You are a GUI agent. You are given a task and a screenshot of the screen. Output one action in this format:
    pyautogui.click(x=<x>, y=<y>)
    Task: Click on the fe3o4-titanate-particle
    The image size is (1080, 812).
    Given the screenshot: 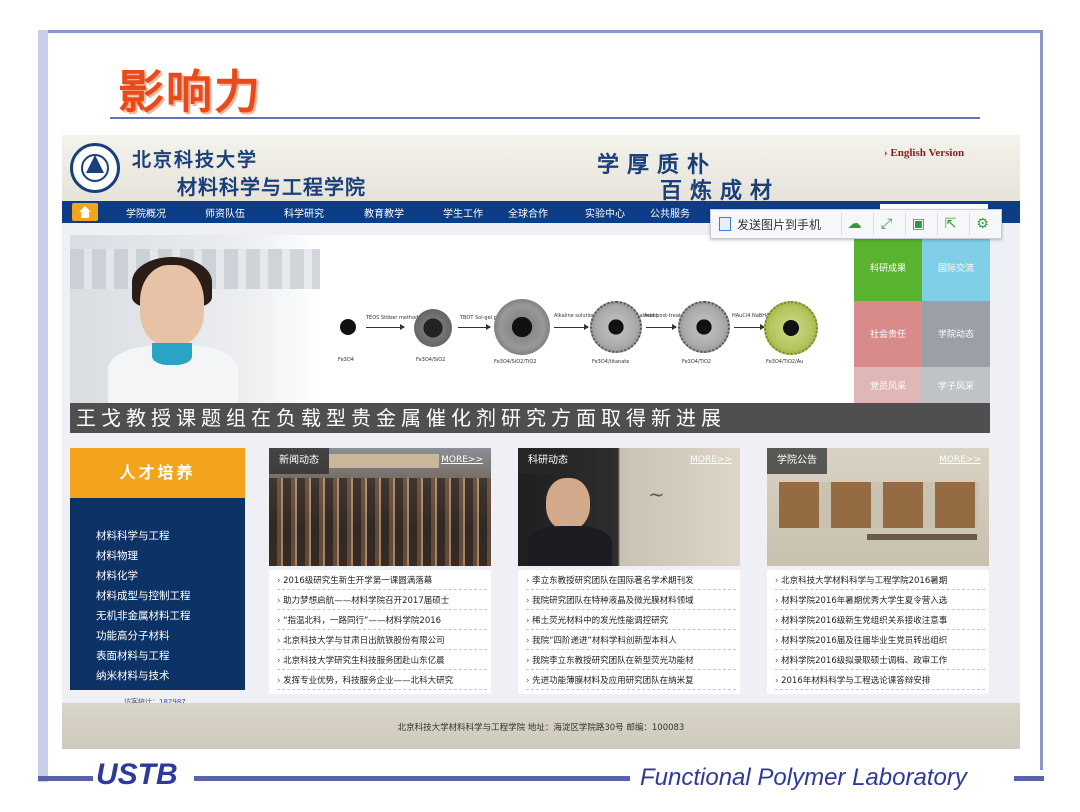 What is the action you would take?
    pyautogui.click(x=616, y=327)
    